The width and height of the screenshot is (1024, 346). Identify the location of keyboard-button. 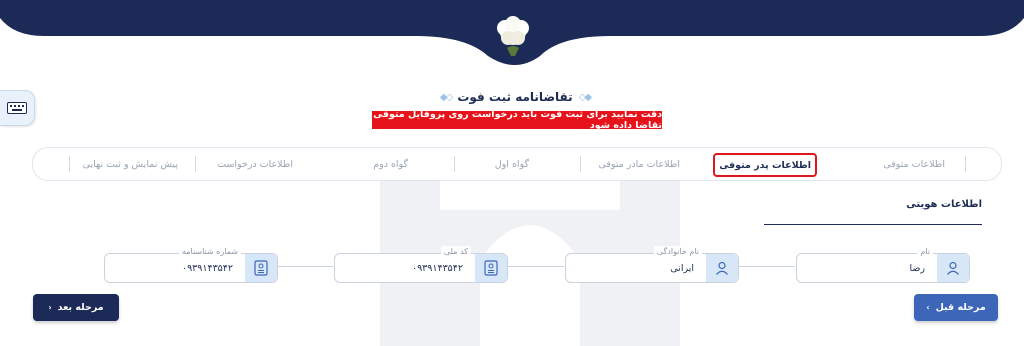
(17, 108).